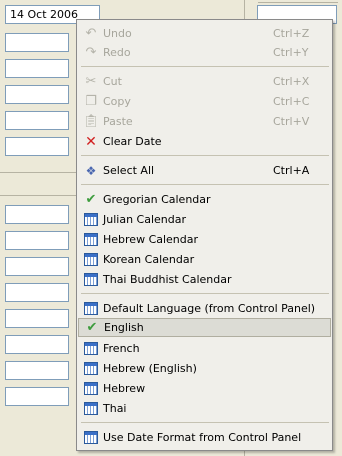 The width and height of the screenshot is (342, 456). What do you see at coordinates (204, 388) in the screenshot?
I see `menu-item-hebrew: Hebrew` at bounding box center [204, 388].